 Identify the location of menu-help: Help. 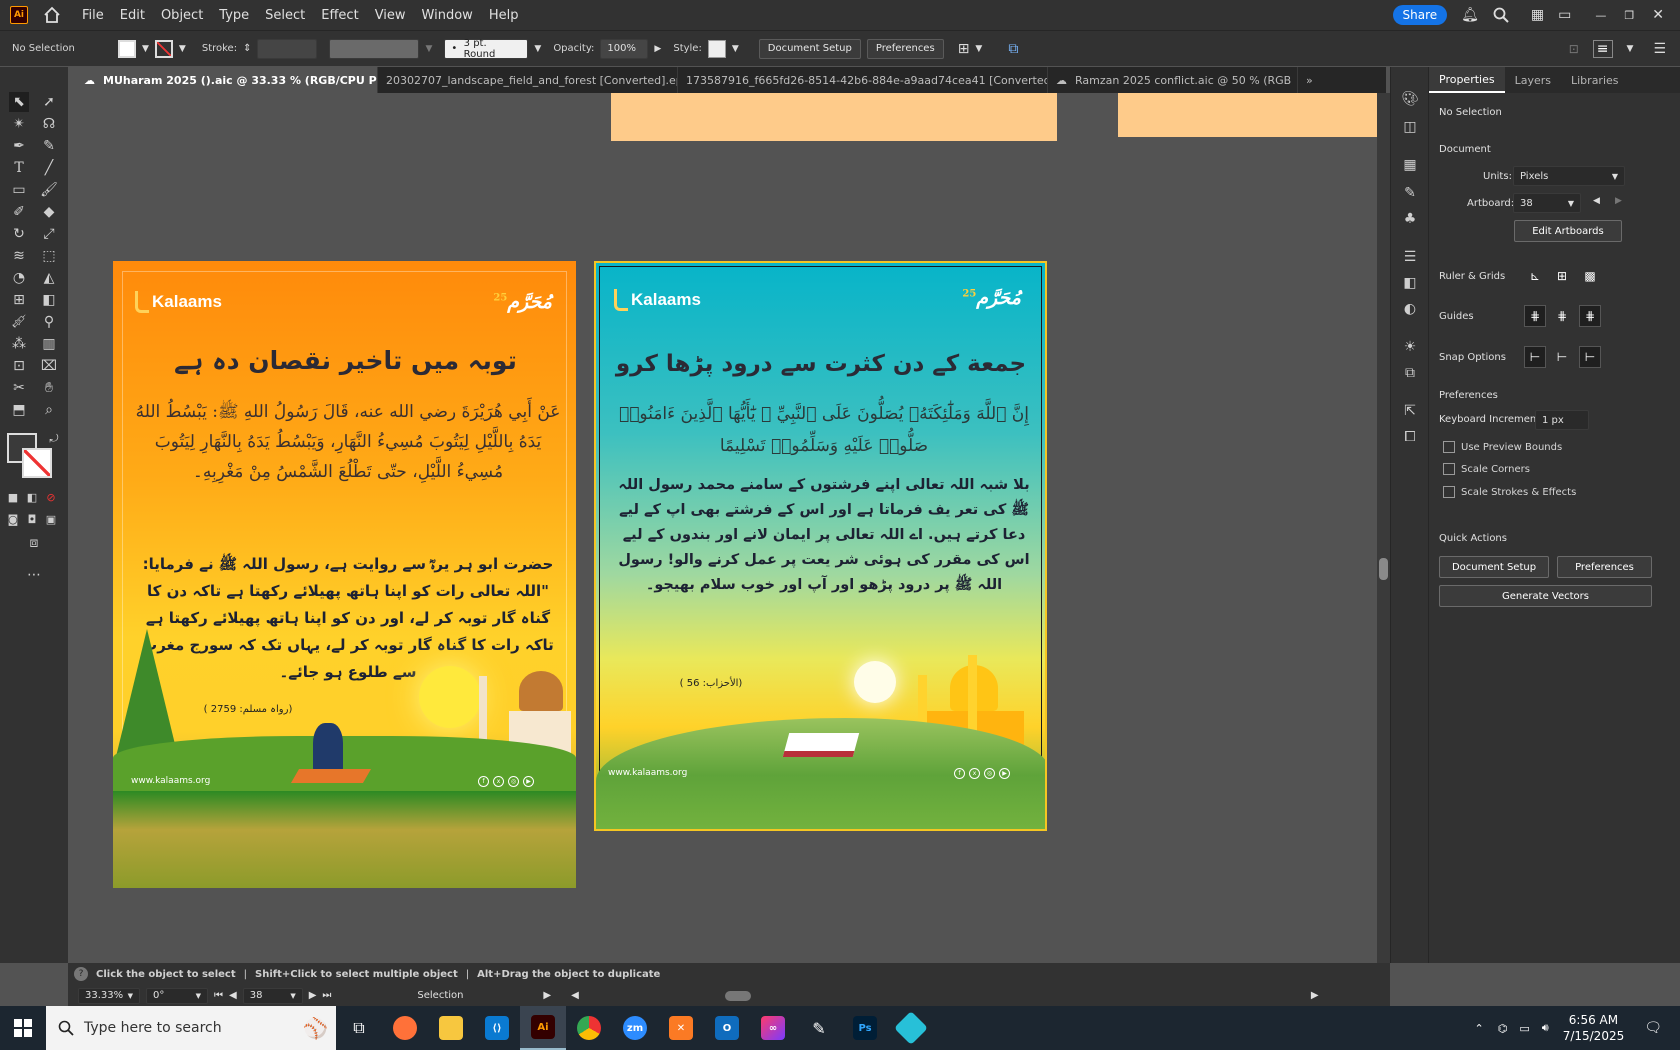
(504, 15).